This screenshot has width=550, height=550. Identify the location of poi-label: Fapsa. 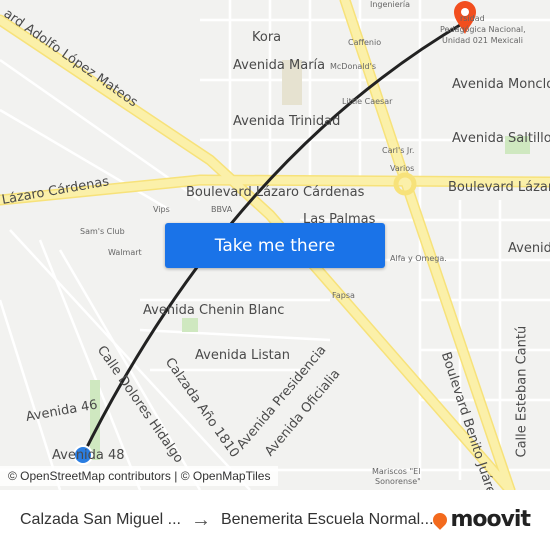
(343, 295).